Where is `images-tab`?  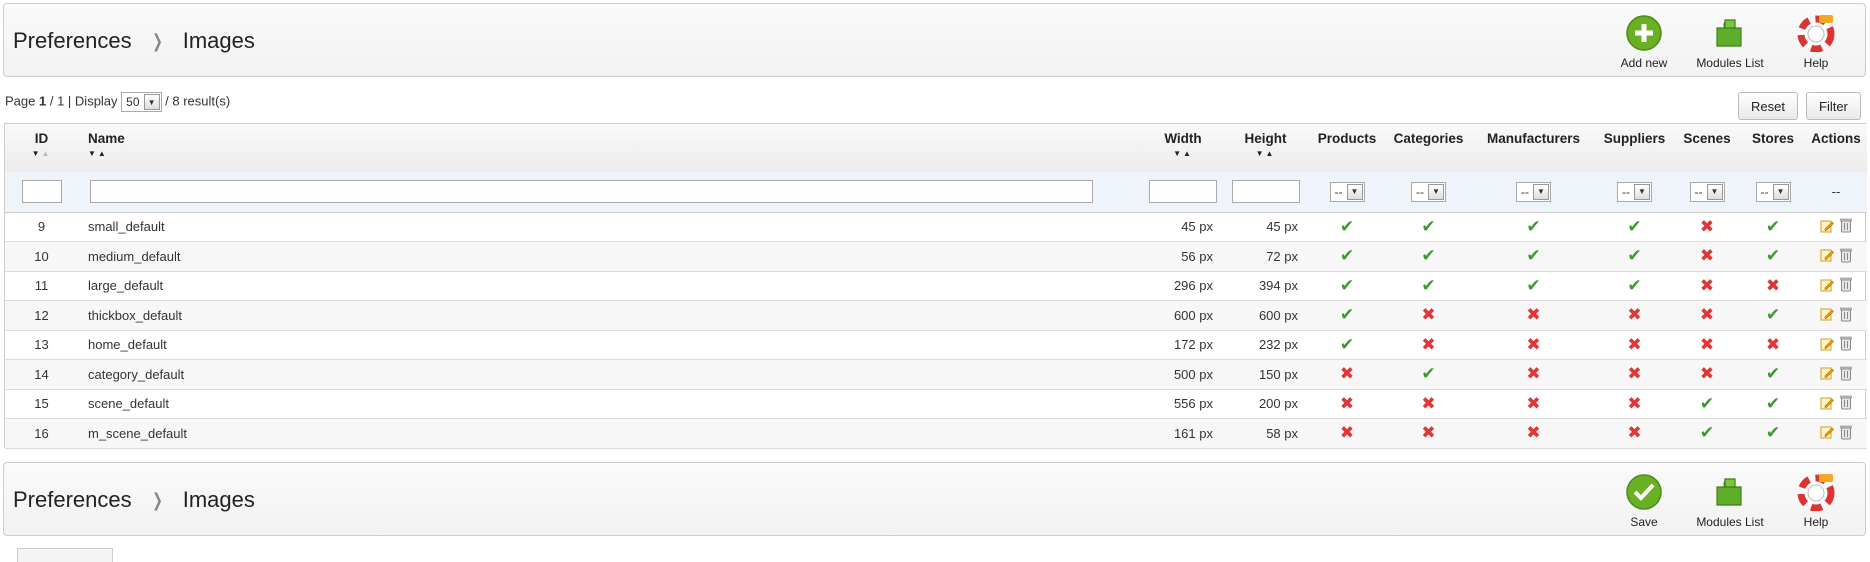
images-tab is located at coordinates (65, 555).